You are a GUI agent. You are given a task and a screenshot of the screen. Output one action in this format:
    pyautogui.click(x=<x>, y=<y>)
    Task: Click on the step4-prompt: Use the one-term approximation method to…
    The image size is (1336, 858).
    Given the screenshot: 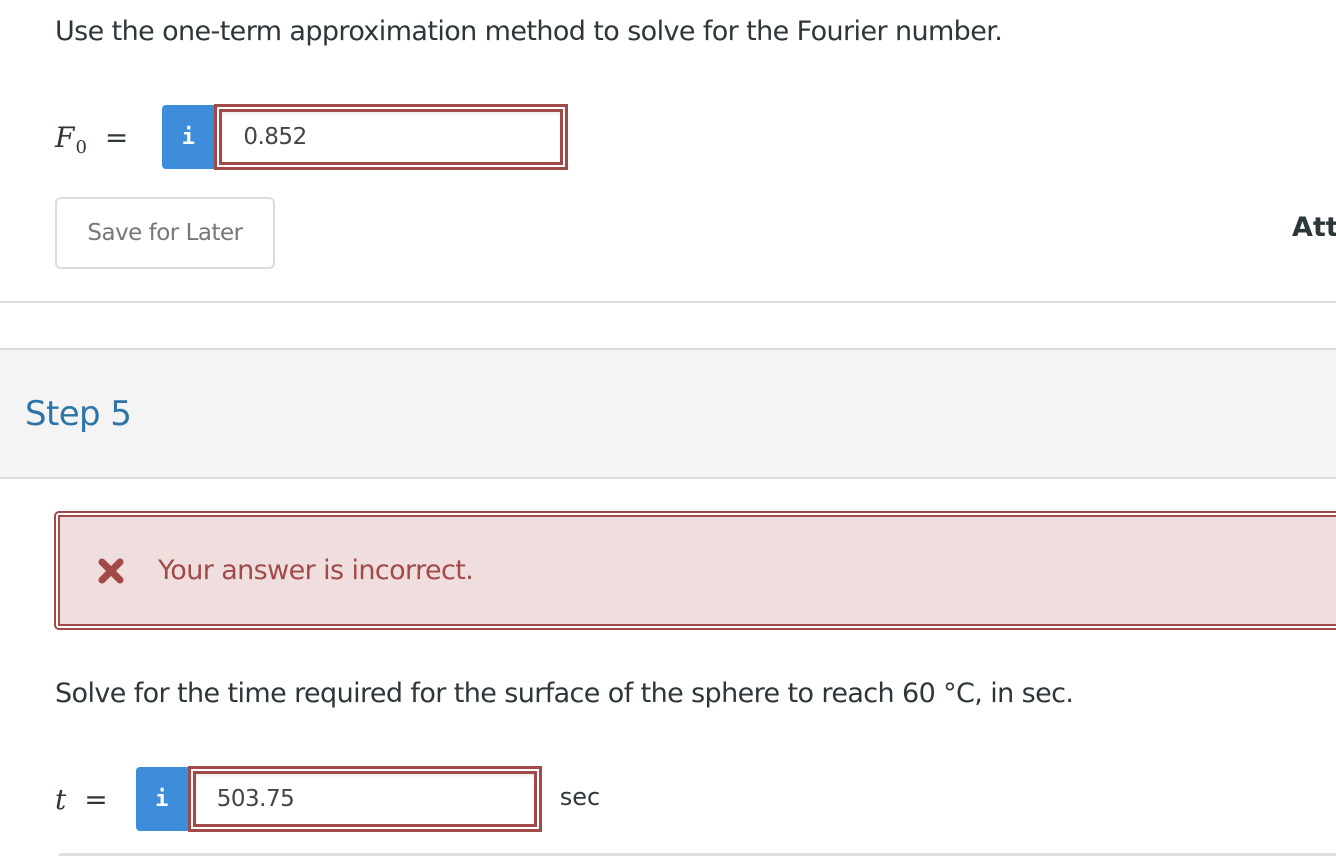 What is the action you would take?
    pyautogui.click(x=529, y=31)
    